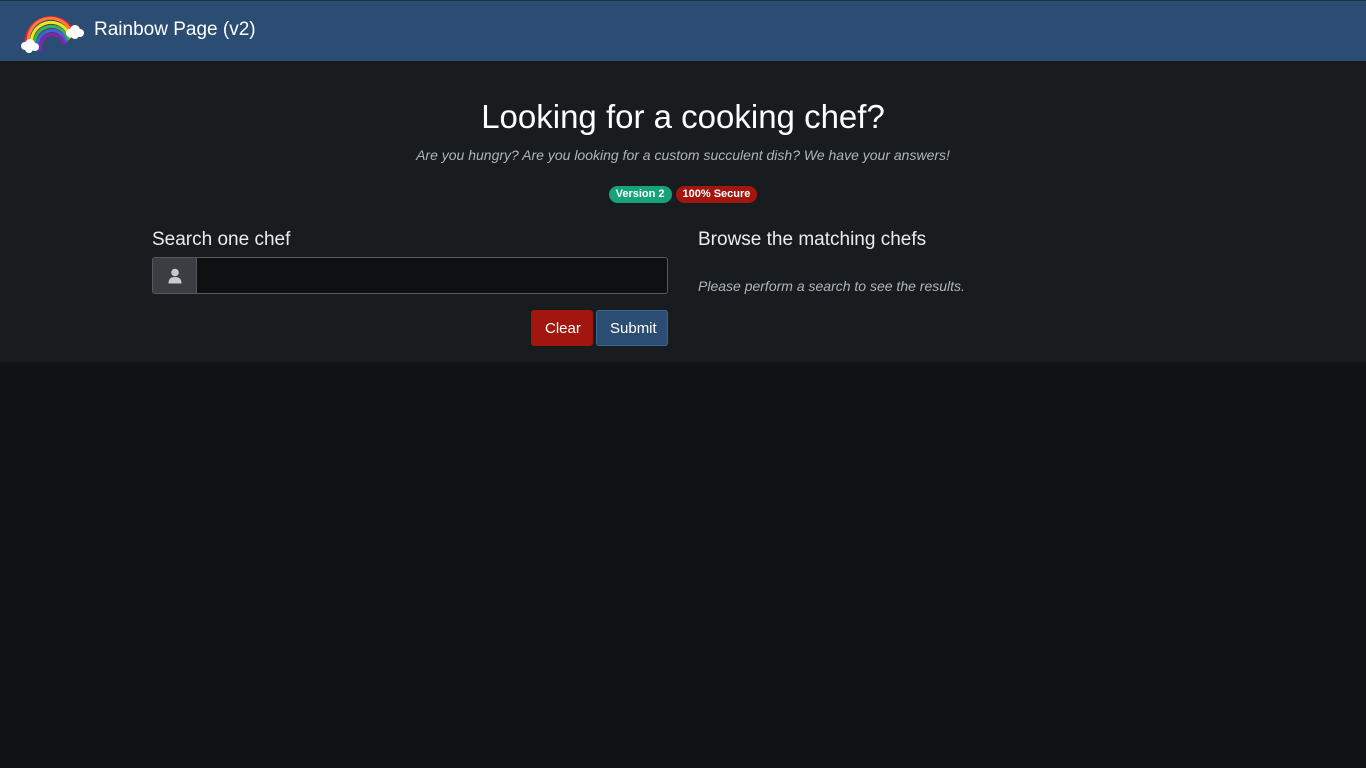  What do you see at coordinates (812, 239) in the screenshot?
I see `results-heading: Browse the matching chefs` at bounding box center [812, 239].